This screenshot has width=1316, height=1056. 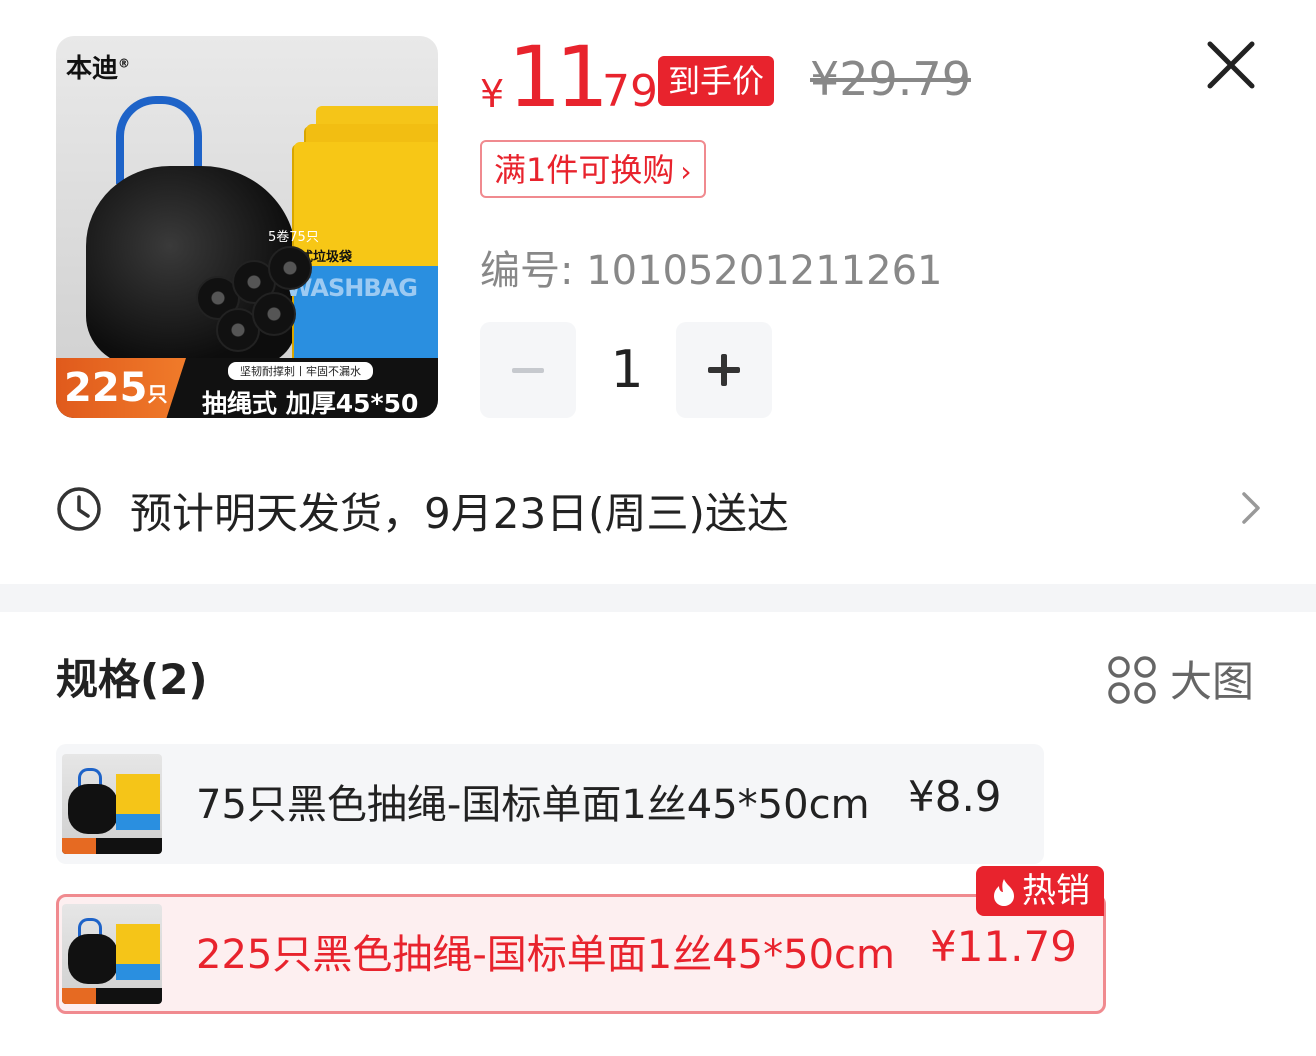 I want to click on close-button, so click(x=1230, y=66).